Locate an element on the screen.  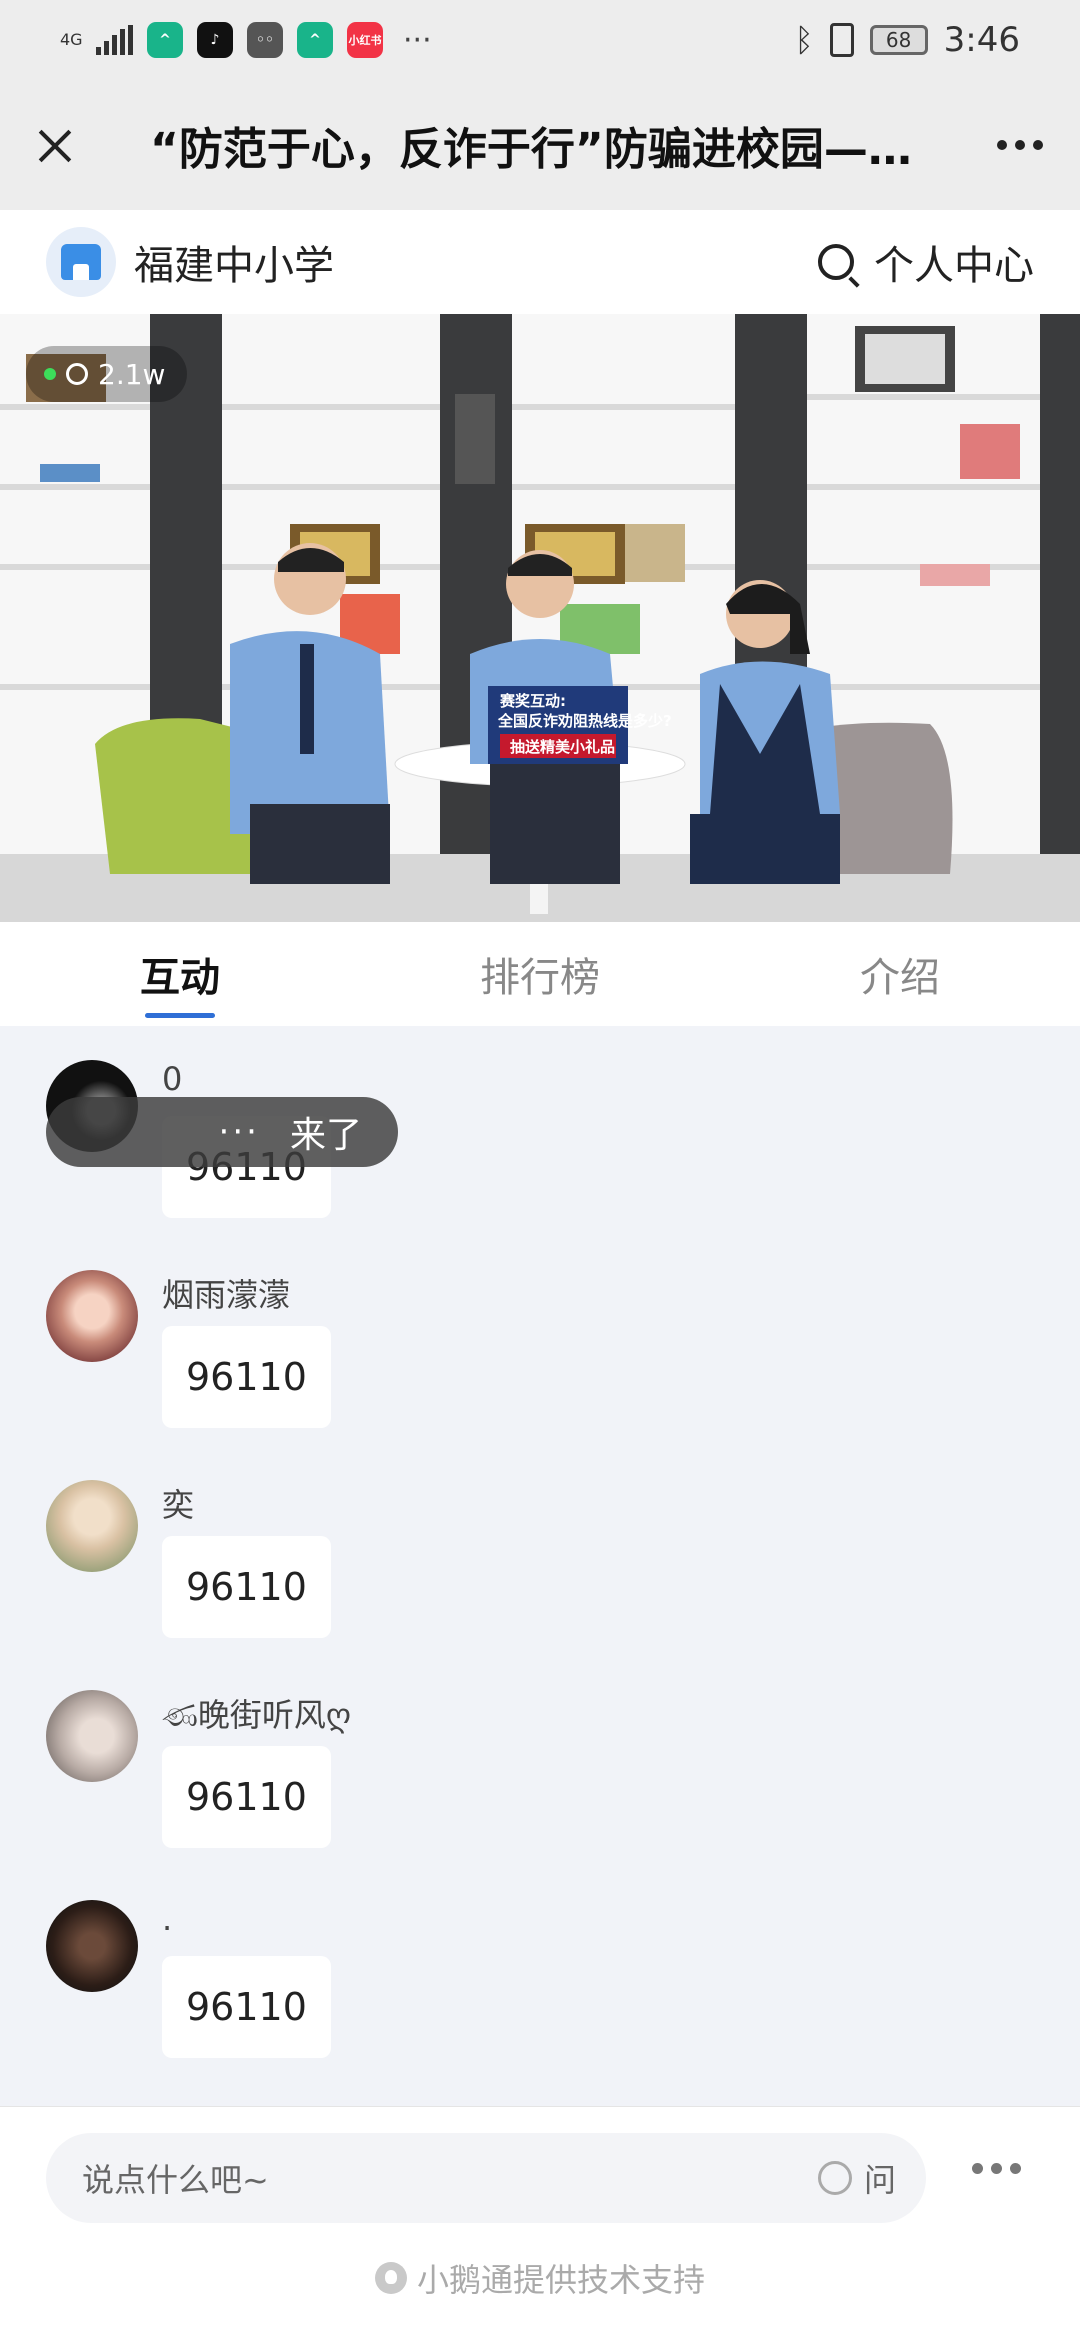
tiktok-icon: ♪ is located at coordinates (215, 40).